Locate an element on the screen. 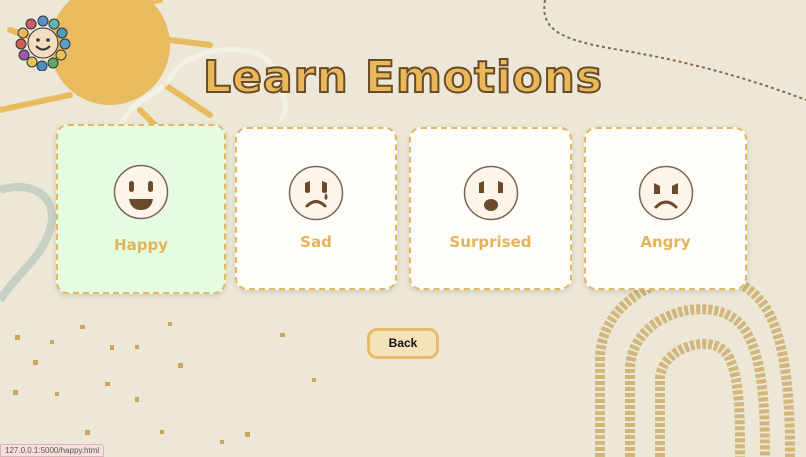 Image resolution: width=806 pixels, height=457 pixels. emotion-card-sad: Sad is located at coordinates (316, 208).